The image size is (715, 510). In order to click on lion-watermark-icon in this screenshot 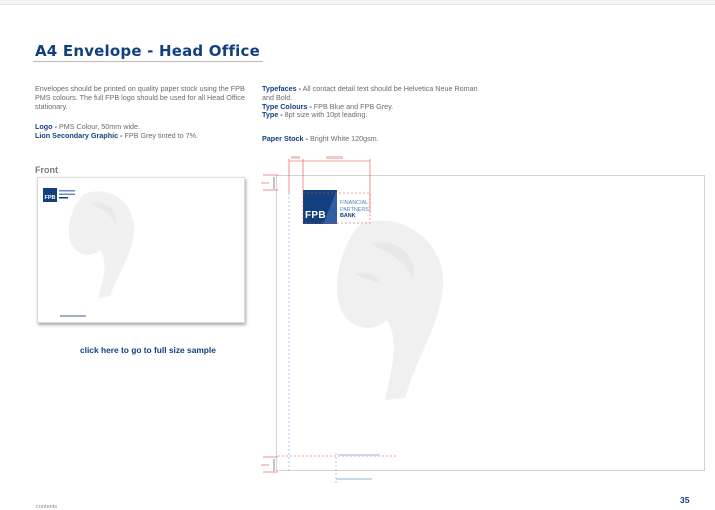, I will do `click(101, 244)`.